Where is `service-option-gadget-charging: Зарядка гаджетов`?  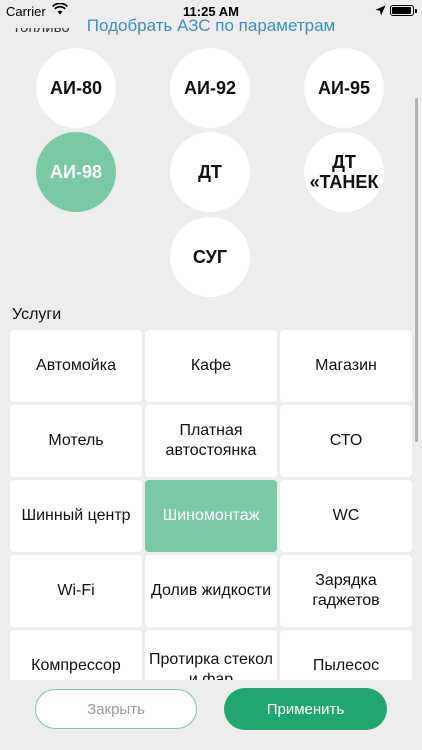 service-option-gadget-charging: Зарядка гаджетов is located at coordinates (346, 591).